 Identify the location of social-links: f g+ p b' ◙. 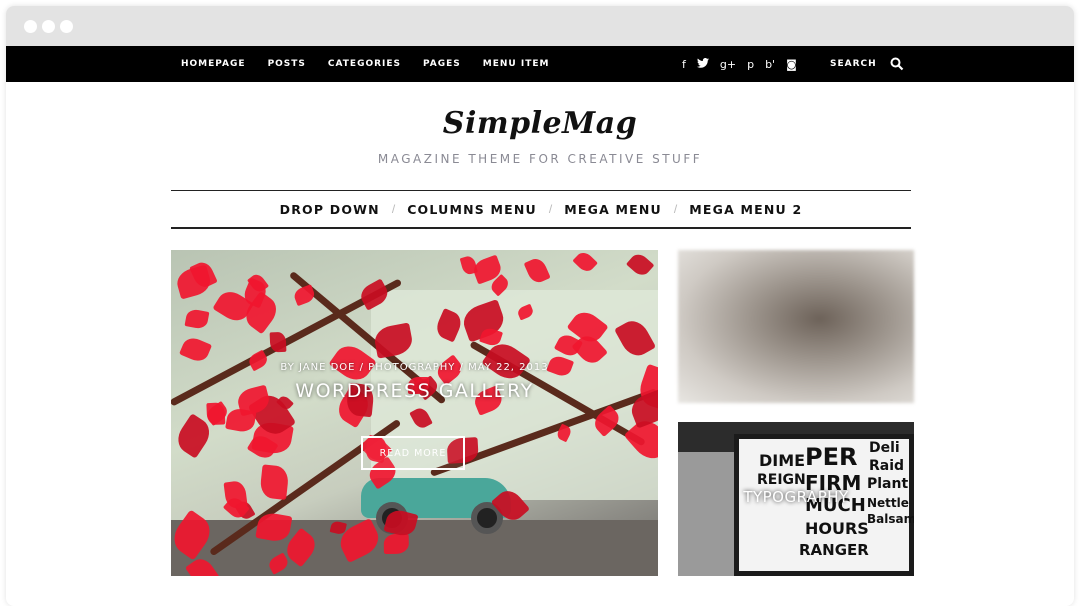
(745, 64).